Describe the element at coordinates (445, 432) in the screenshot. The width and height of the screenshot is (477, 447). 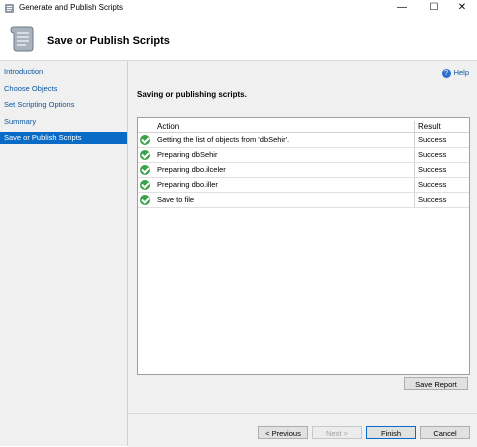
I see `cancel-button: Cancel` at that location.